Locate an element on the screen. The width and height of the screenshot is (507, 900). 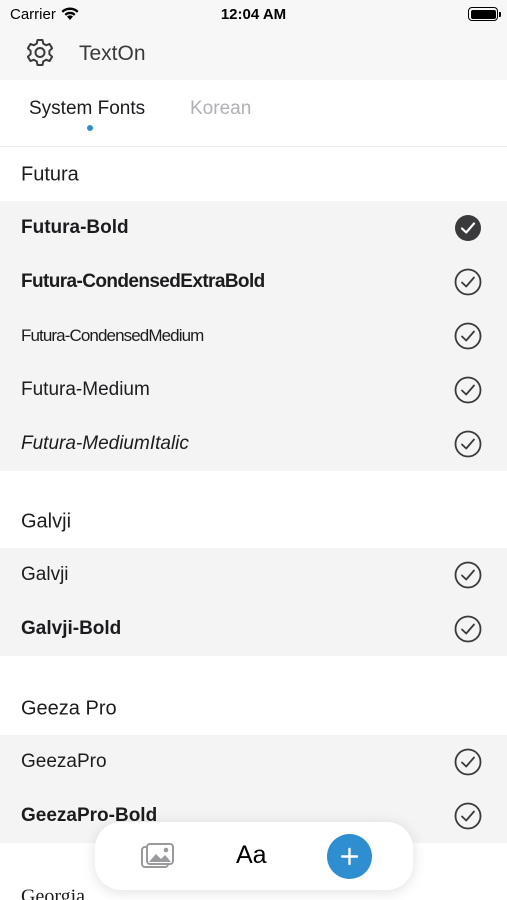
font-name: Galvji-Bold is located at coordinates (71, 628).